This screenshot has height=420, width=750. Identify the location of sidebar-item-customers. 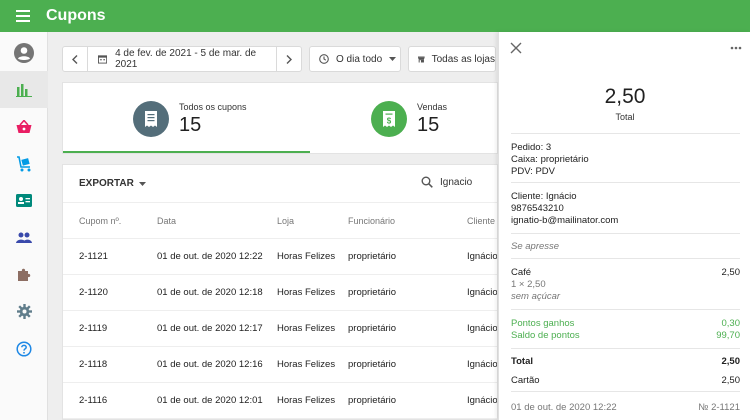
(24, 200).